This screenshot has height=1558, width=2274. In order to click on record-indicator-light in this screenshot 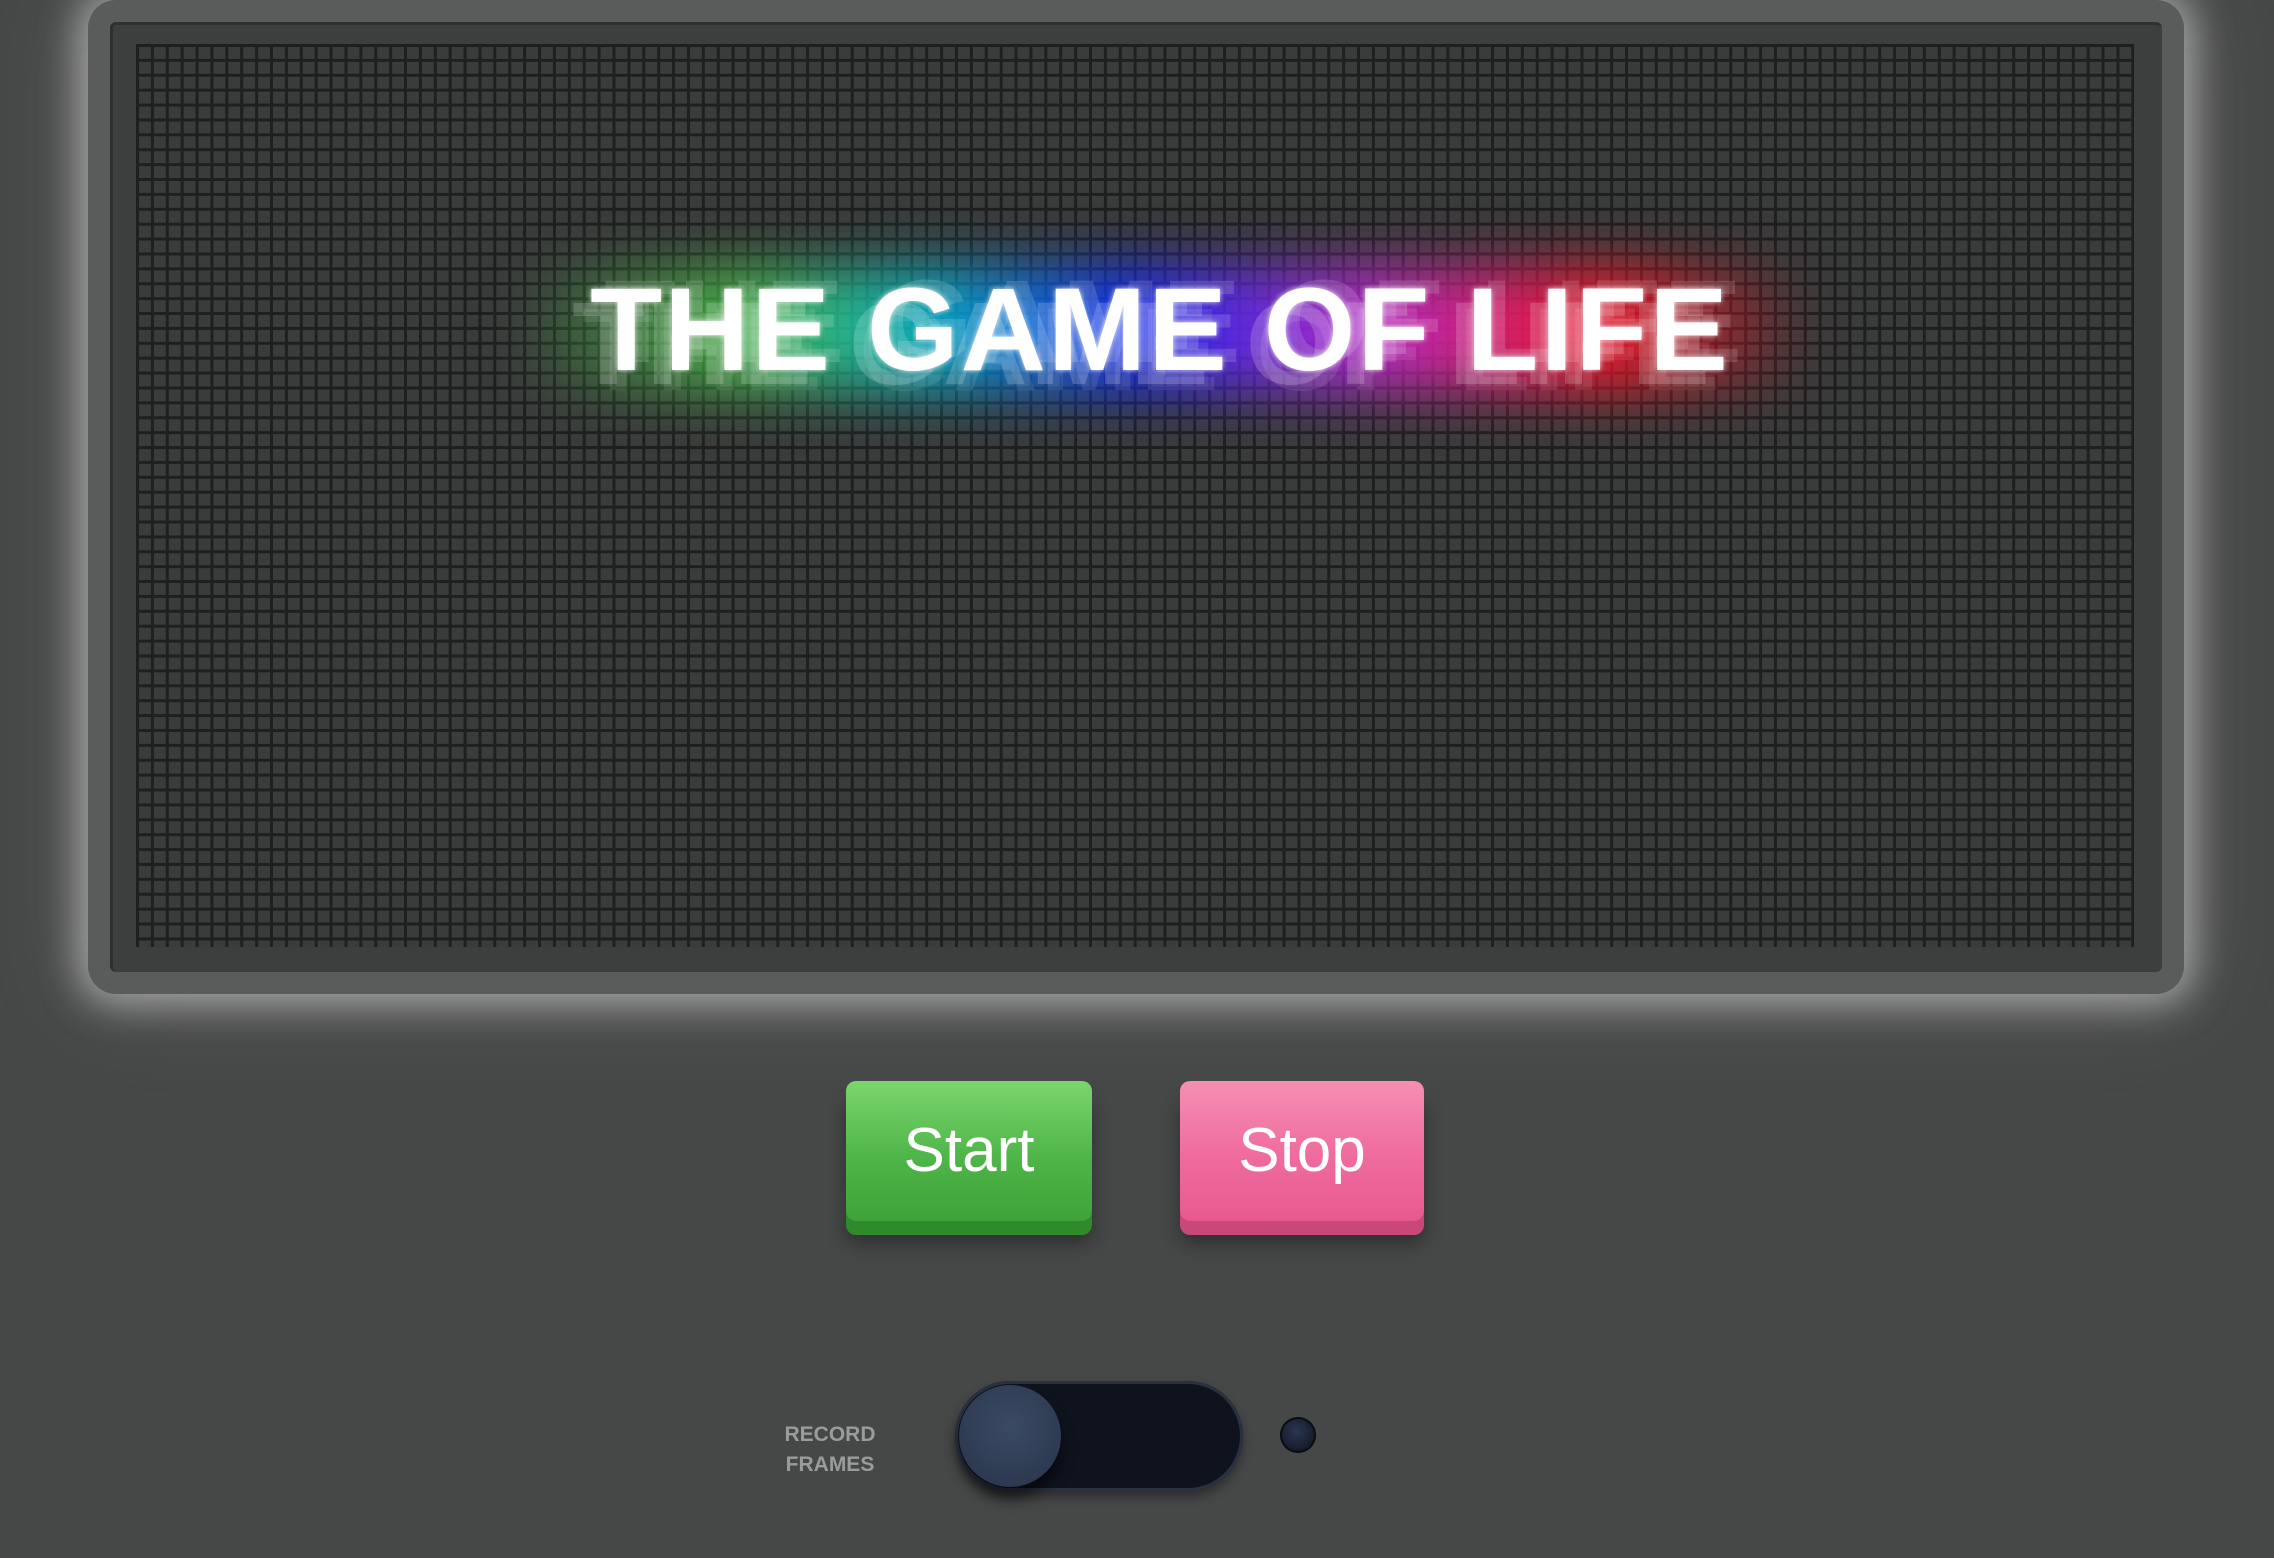, I will do `click(1298, 1435)`.